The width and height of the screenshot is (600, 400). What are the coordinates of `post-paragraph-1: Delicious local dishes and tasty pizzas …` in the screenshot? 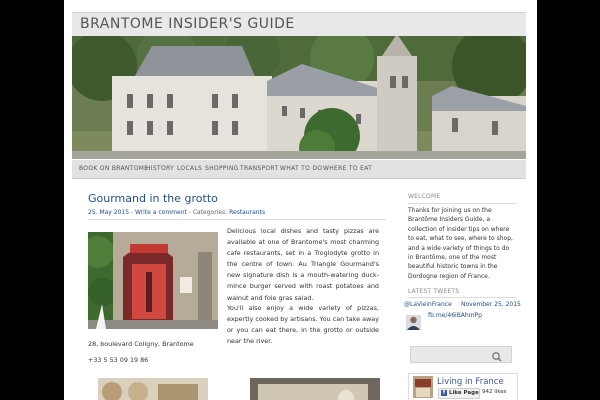 It's located at (303, 264).